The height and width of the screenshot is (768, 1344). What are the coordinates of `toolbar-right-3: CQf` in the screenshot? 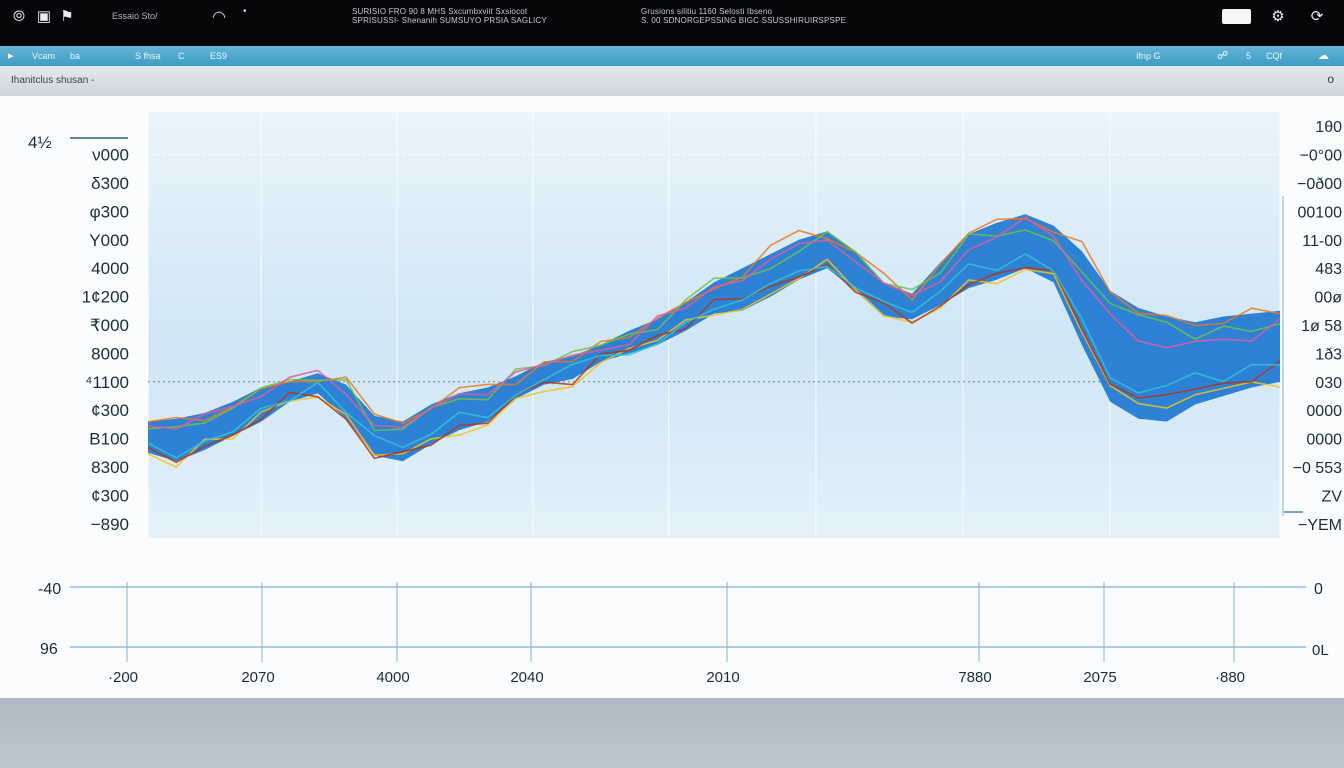 It's located at (1274, 56).